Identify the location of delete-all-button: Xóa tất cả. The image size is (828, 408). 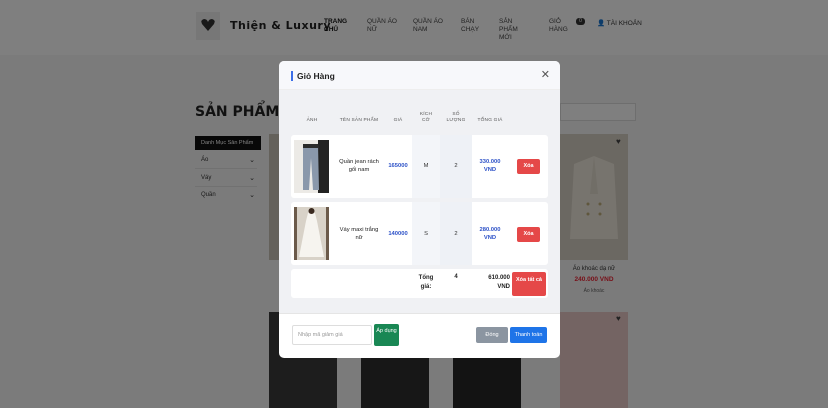
(529, 284).